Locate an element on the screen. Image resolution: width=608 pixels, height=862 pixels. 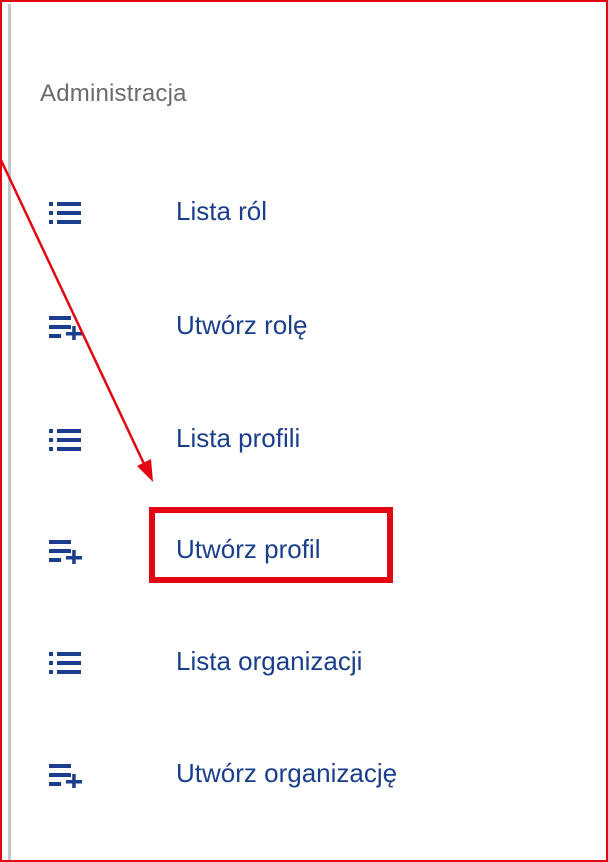
menu-item-label: Utwórz rolę is located at coordinates (241, 325).